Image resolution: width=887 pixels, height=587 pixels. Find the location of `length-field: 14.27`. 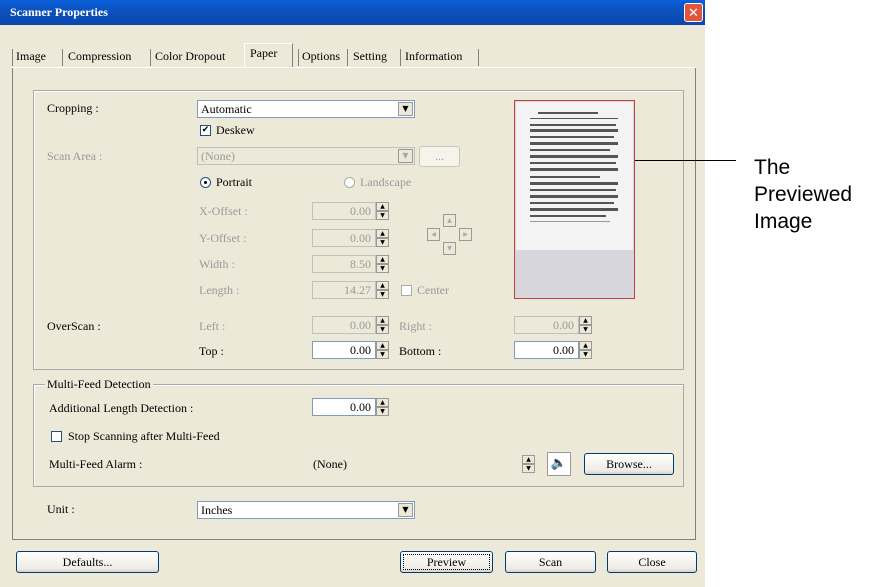

length-field: 14.27 is located at coordinates (344, 290).